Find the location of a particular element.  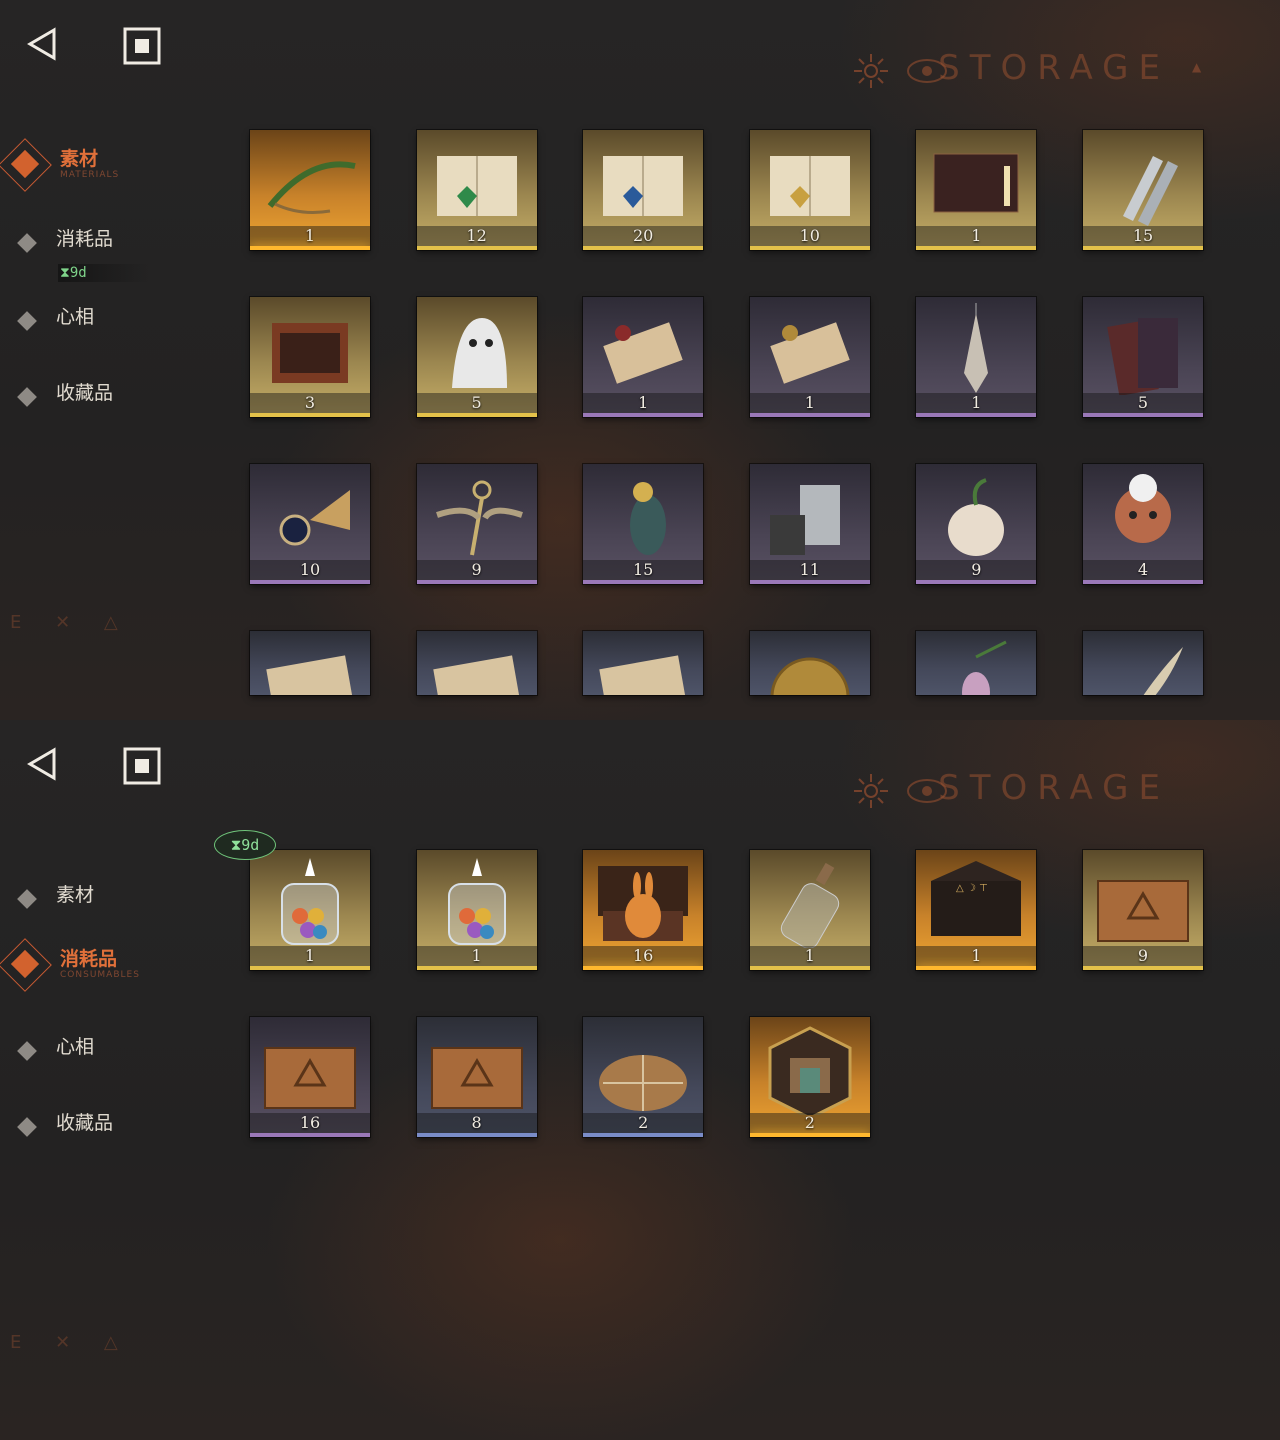

item-slot-silver-bullets: 15 is located at coordinates (1143, 190).